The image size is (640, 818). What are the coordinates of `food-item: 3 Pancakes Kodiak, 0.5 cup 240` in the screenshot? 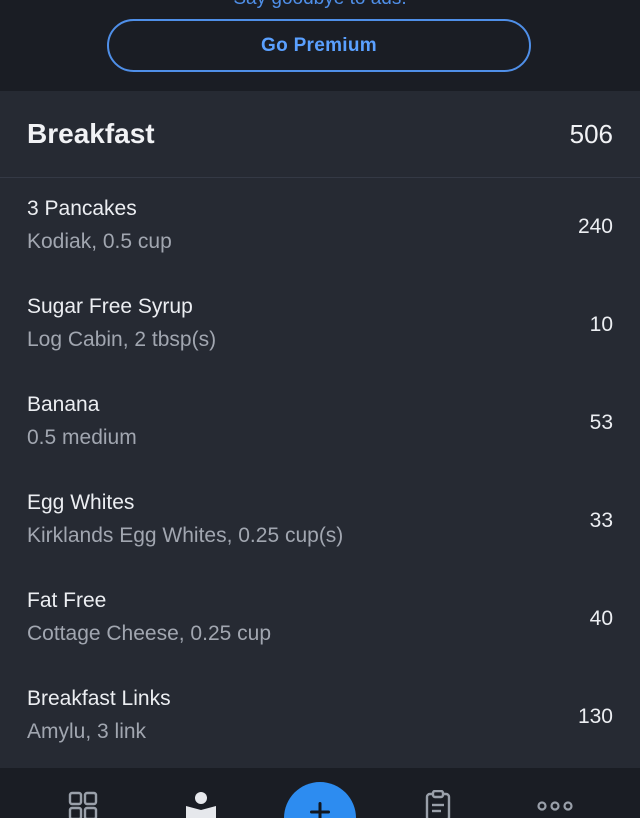 It's located at (320, 227).